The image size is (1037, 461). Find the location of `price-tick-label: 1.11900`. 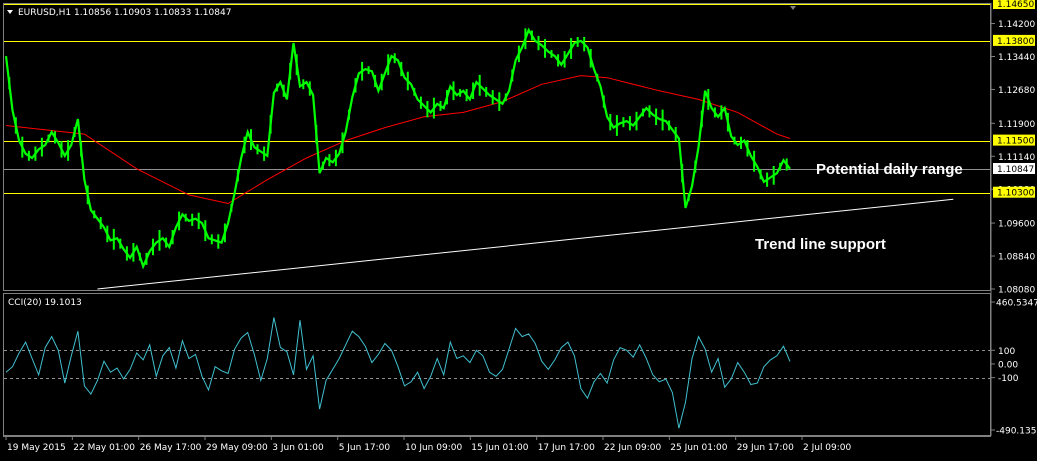

price-tick-label: 1.11900 is located at coordinates (1016, 125).